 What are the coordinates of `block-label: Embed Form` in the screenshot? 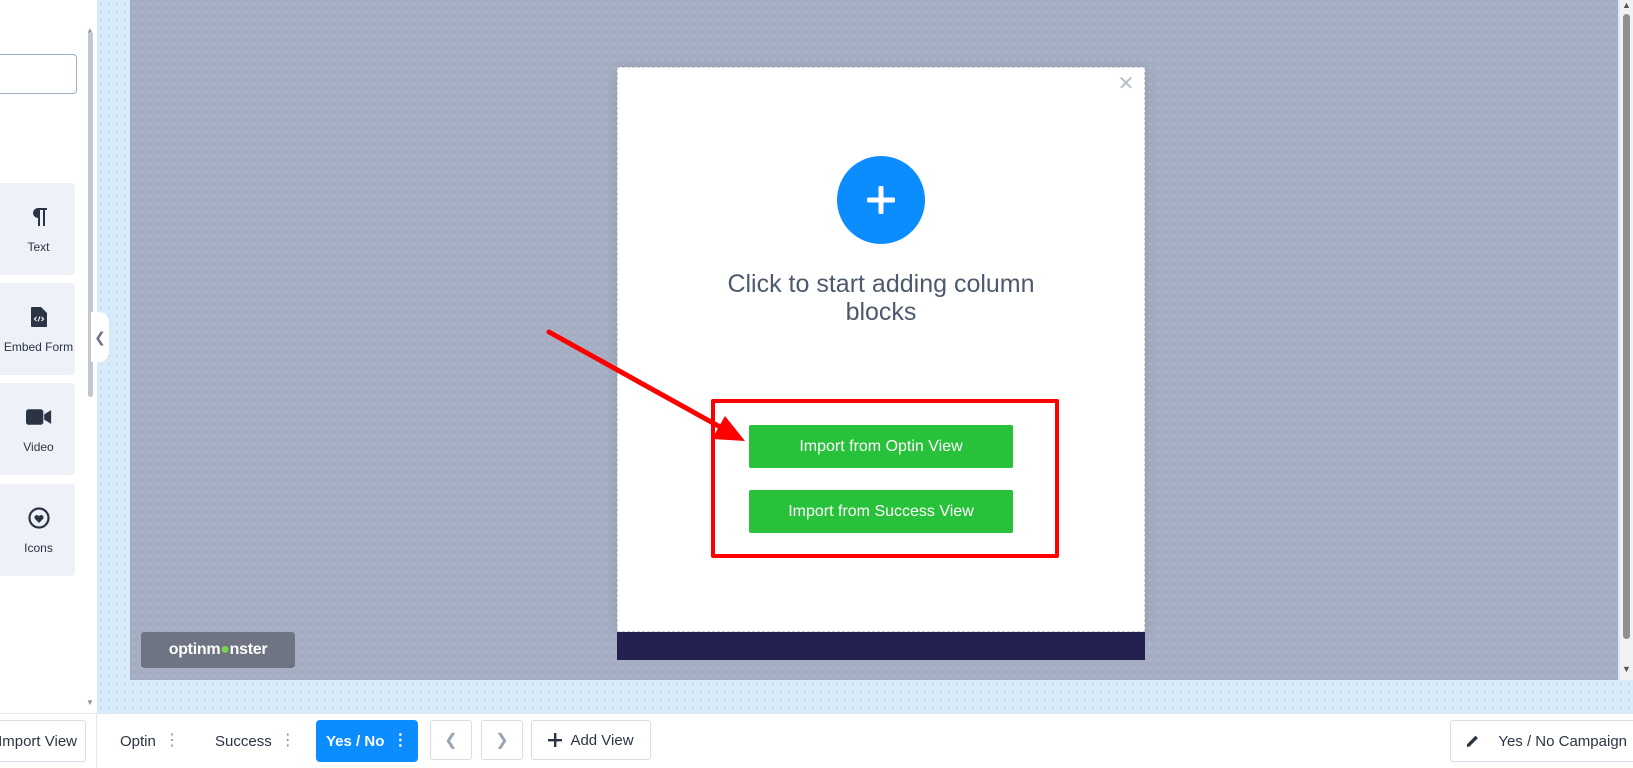 It's located at (38, 347).